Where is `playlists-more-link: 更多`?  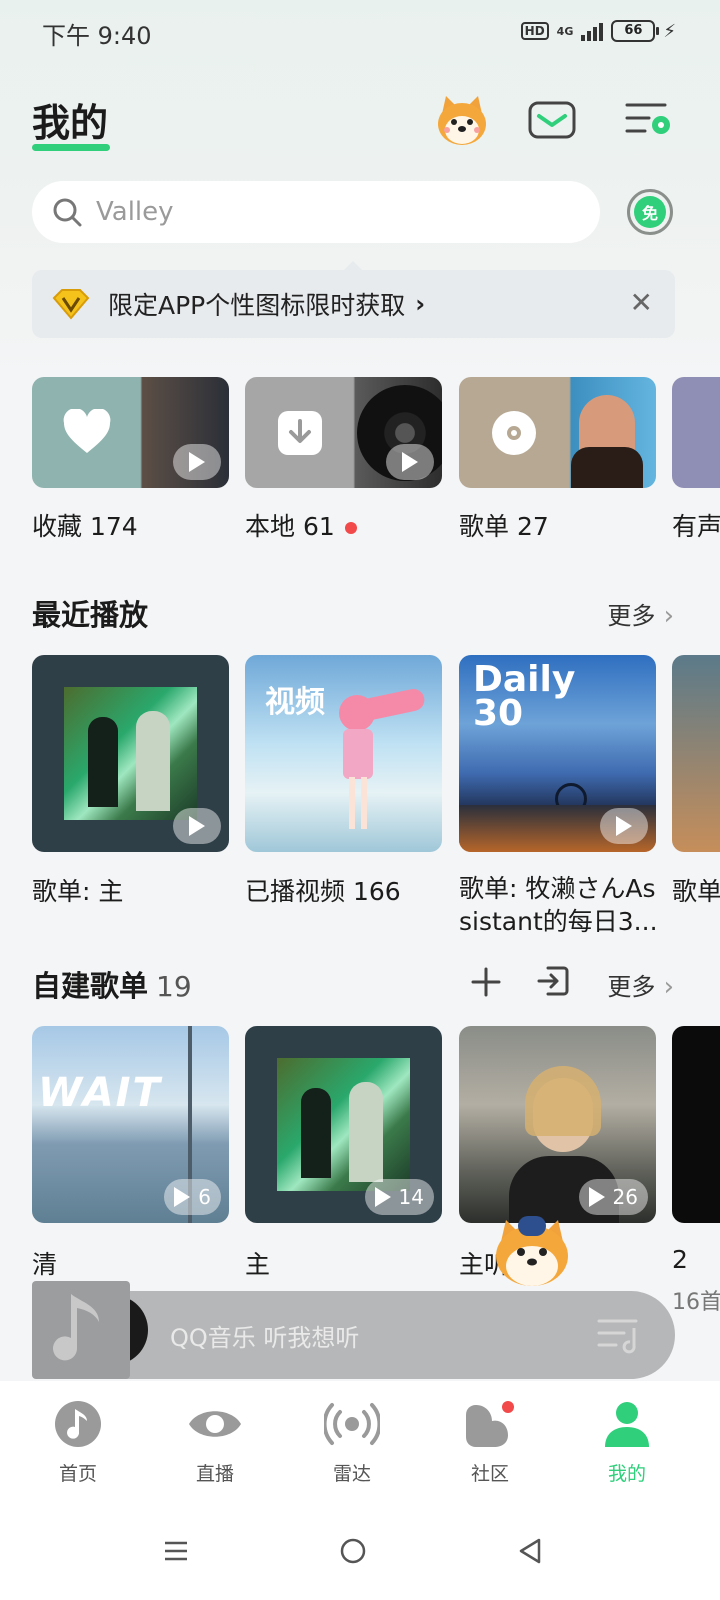 playlists-more-link: 更多 is located at coordinates (640, 984).